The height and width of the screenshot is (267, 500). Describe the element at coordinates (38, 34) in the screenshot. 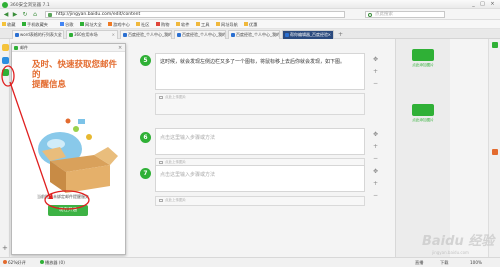

I see `browser-tab: word表格的行列表大全 ×` at that location.